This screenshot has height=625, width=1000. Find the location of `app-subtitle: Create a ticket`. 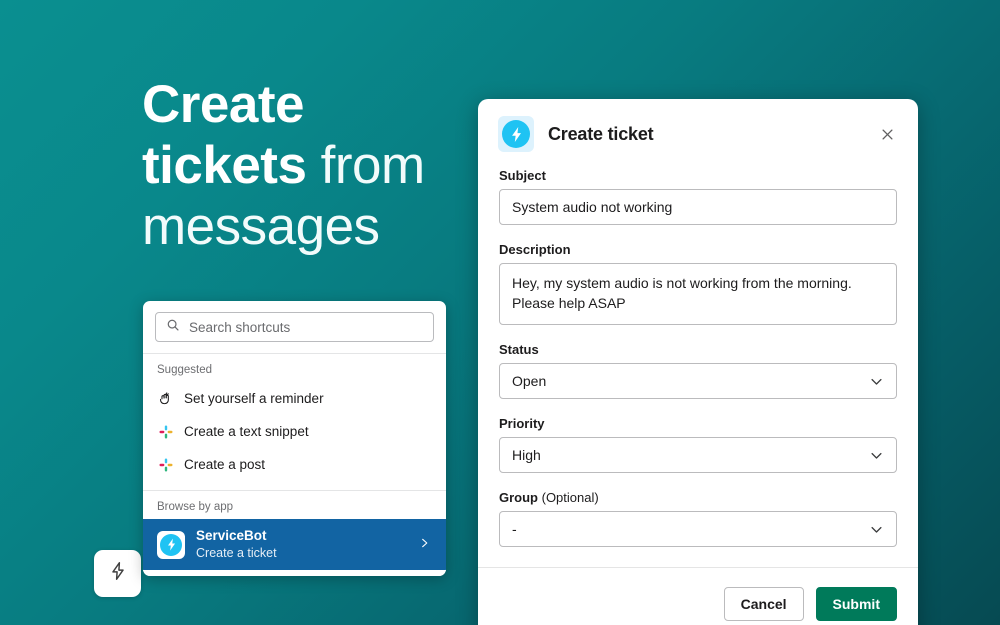

app-subtitle: Create a ticket is located at coordinates (236, 552).